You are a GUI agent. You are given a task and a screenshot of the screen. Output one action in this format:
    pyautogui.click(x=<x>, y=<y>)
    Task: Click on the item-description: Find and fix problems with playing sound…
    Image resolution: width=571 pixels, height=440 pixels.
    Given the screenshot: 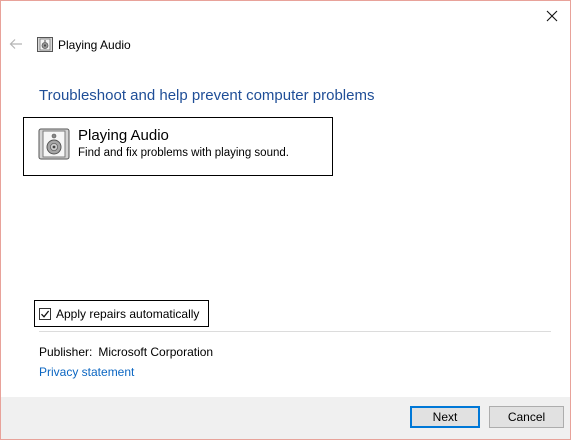 What is the action you would take?
    pyautogui.click(x=183, y=153)
    